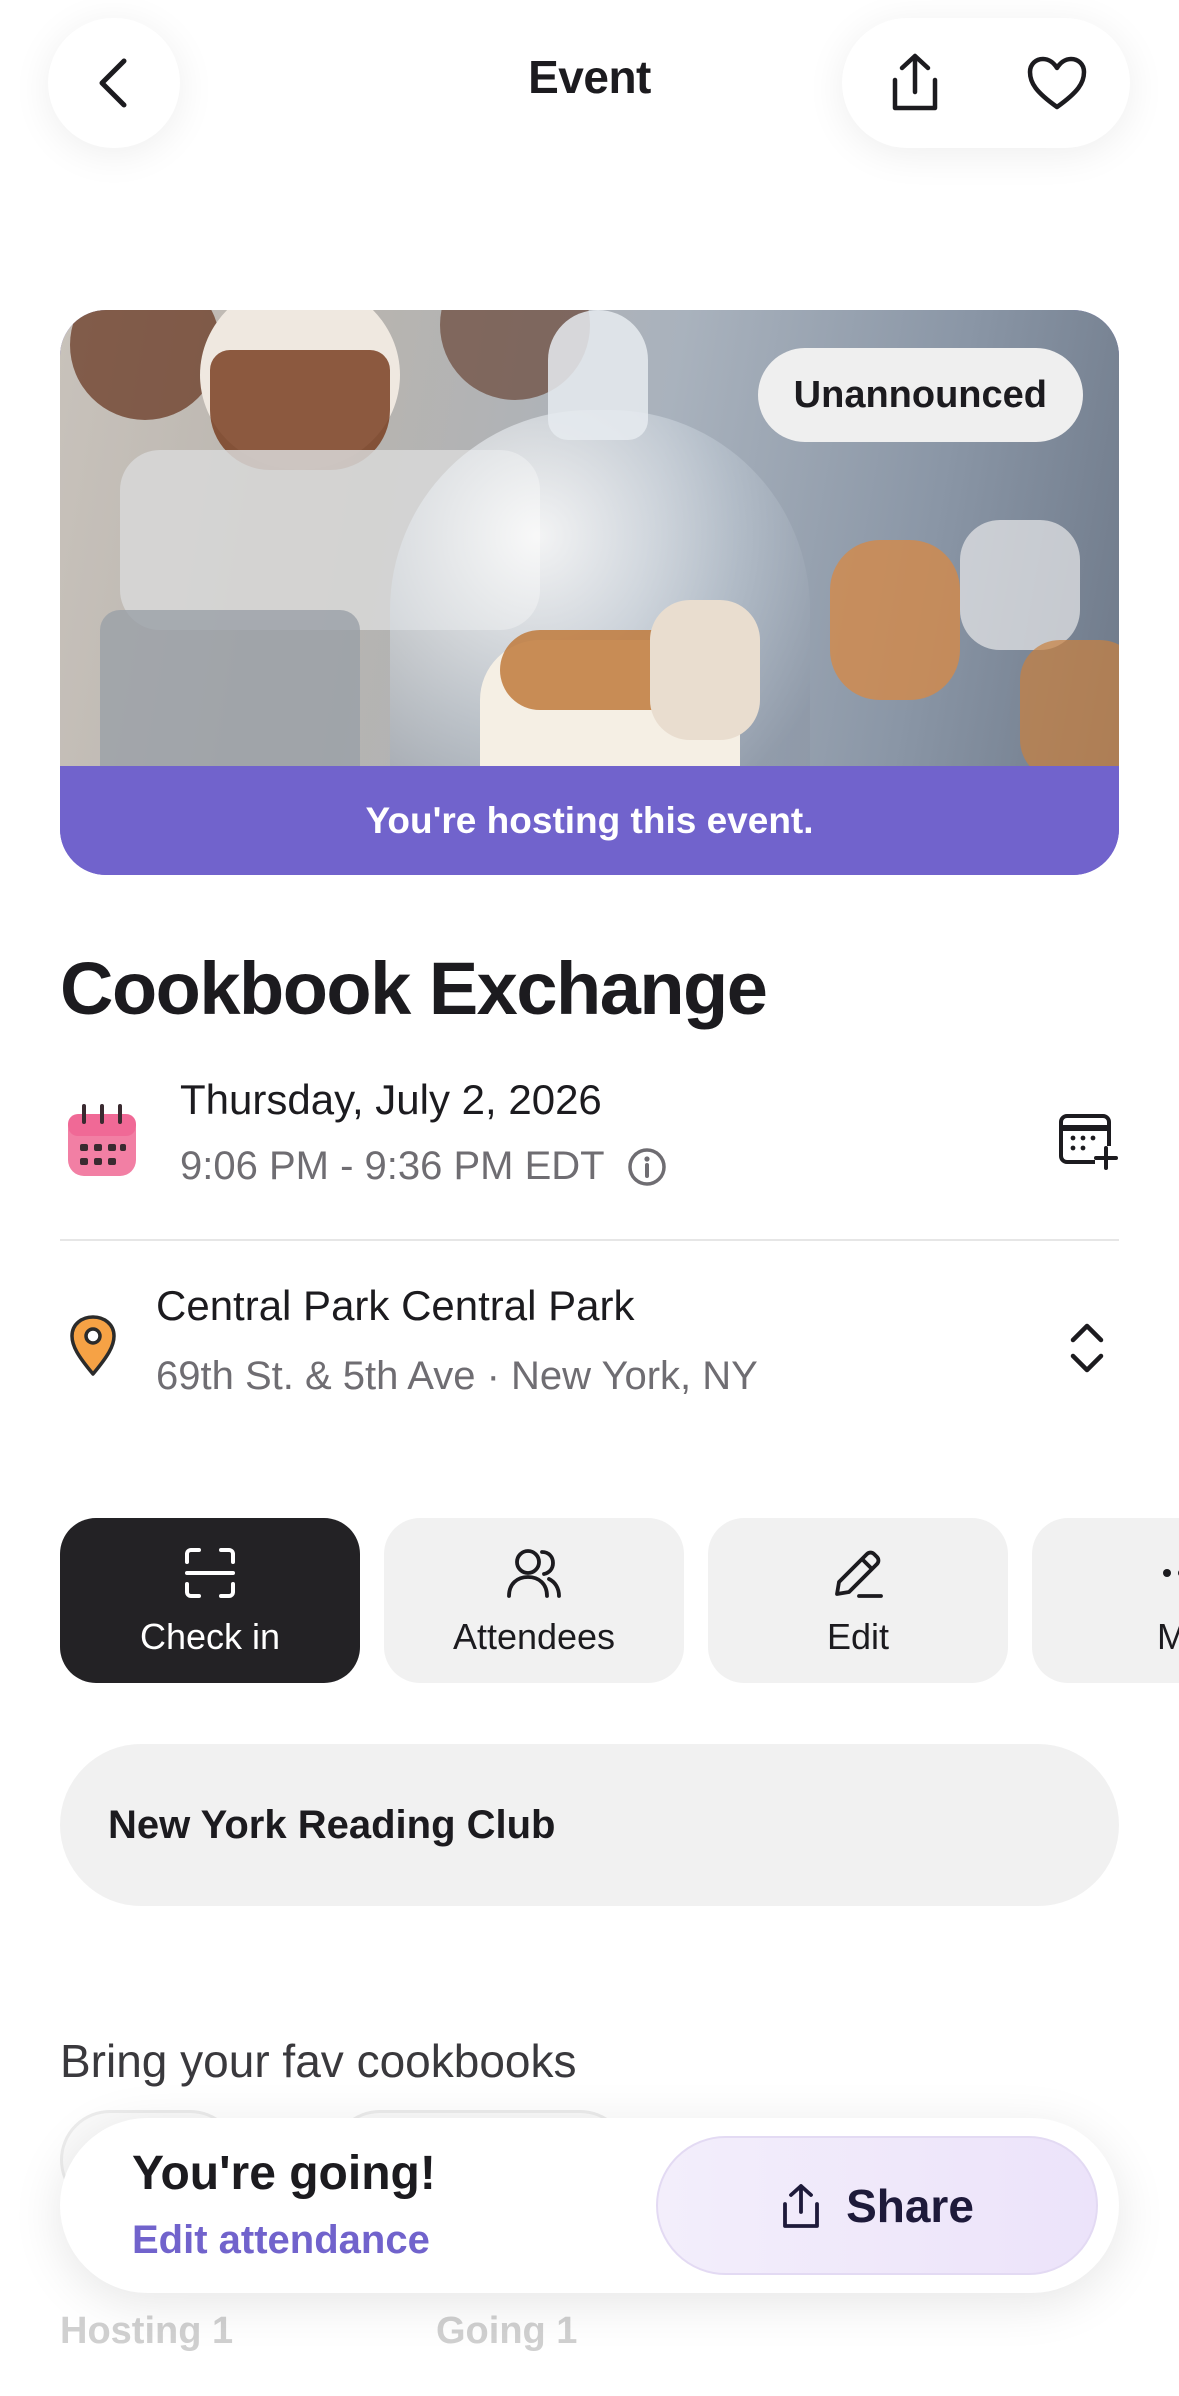 This screenshot has height=2396, width=1179. I want to click on top-bar: Event, so click(589, 95).